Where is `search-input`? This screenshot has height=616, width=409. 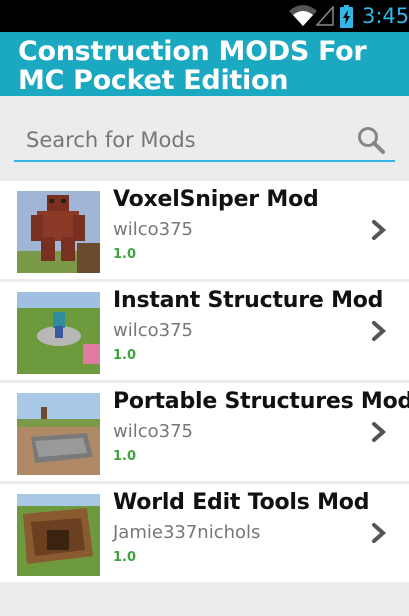
search-input is located at coordinates (204, 140).